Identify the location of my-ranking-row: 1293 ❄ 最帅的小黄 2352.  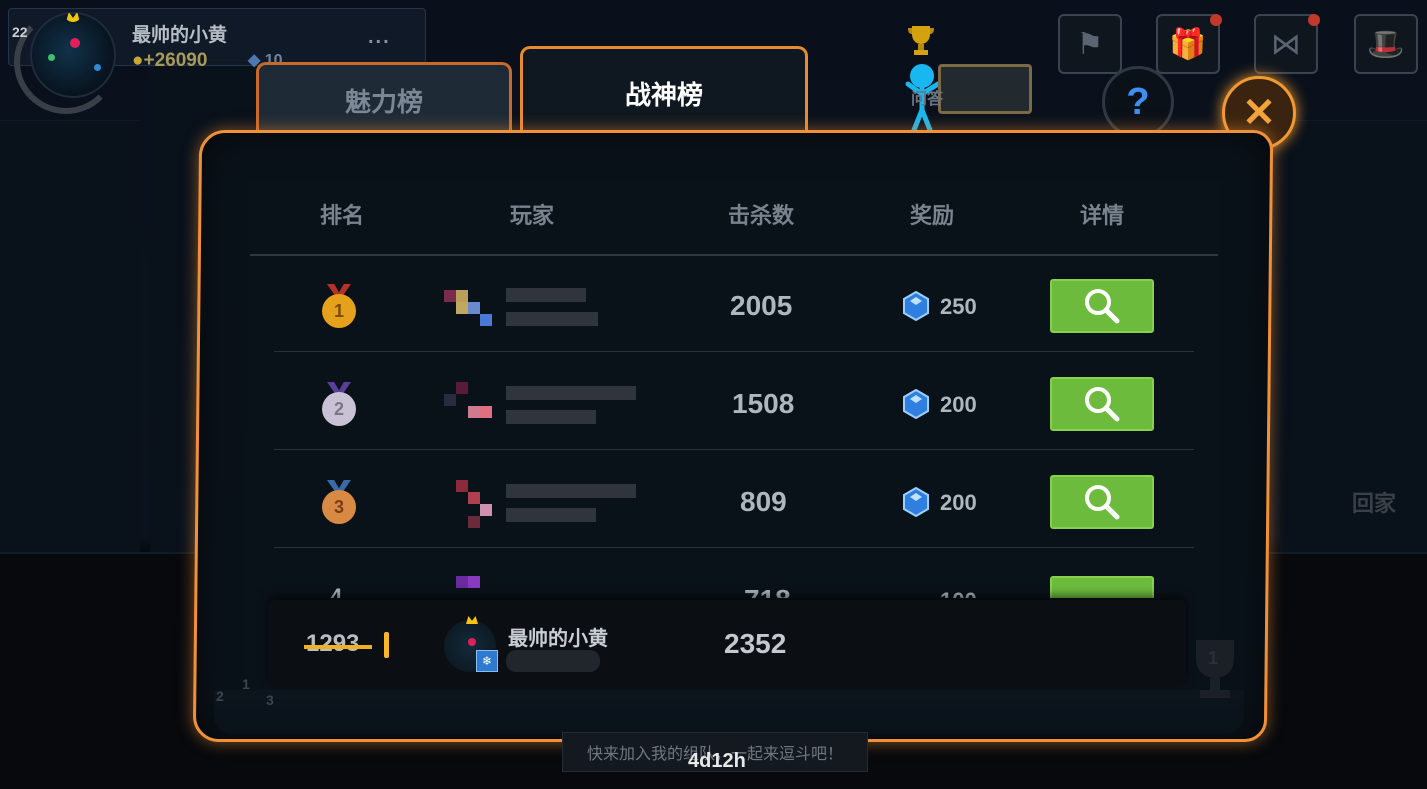
(727, 643).